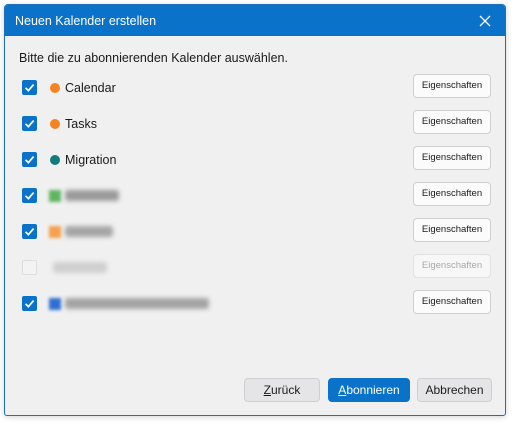 This screenshot has height=426, width=516. Describe the element at coordinates (81, 124) in the screenshot. I see `calendar-name: Tasks` at that location.